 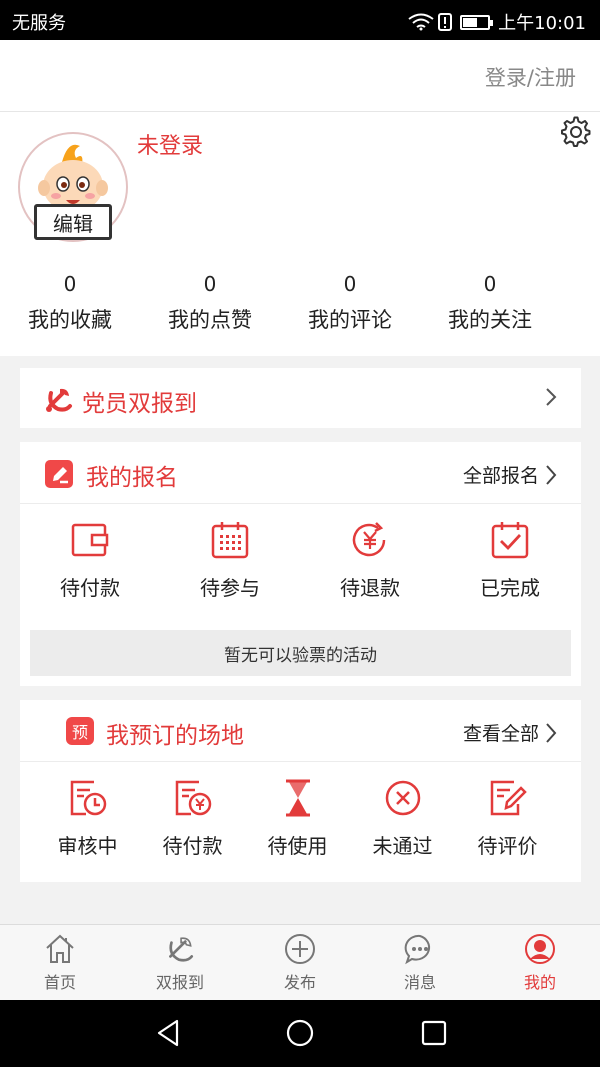 What do you see at coordinates (87, 846) in the screenshot?
I see `venue-status-label: 审核中` at bounding box center [87, 846].